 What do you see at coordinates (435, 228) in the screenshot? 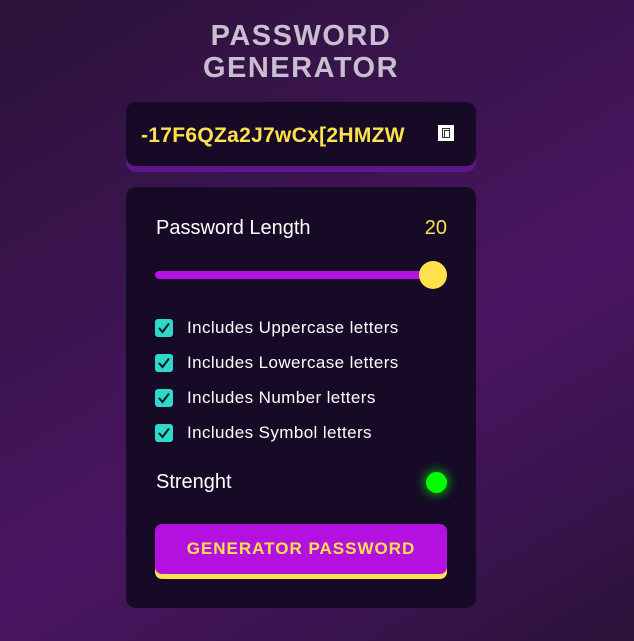
I see `password-length-value: 20` at bounding box center [435, 228].